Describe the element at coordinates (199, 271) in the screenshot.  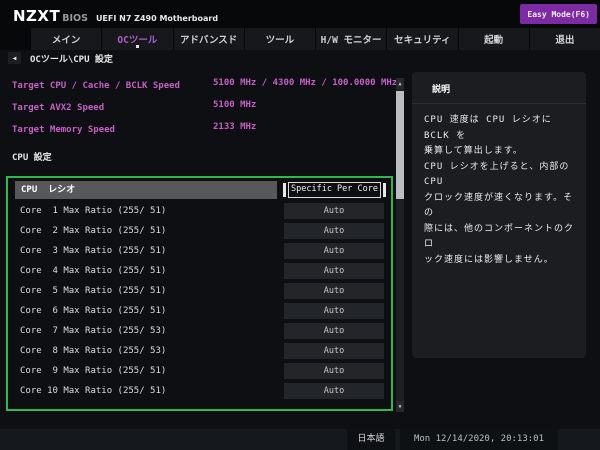
I see `table-row-core-4: Core 4 Max Ratio (255/ 51) Auto` at that location.